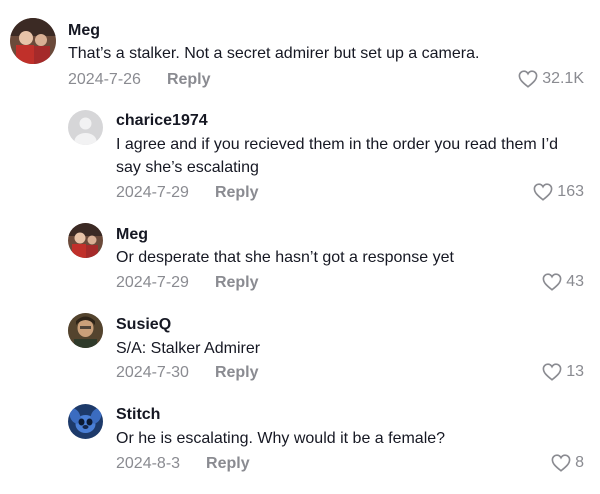  Describe the element at coordinates (563, 372) in the screenshot. I see `like-button: 13` at that location.